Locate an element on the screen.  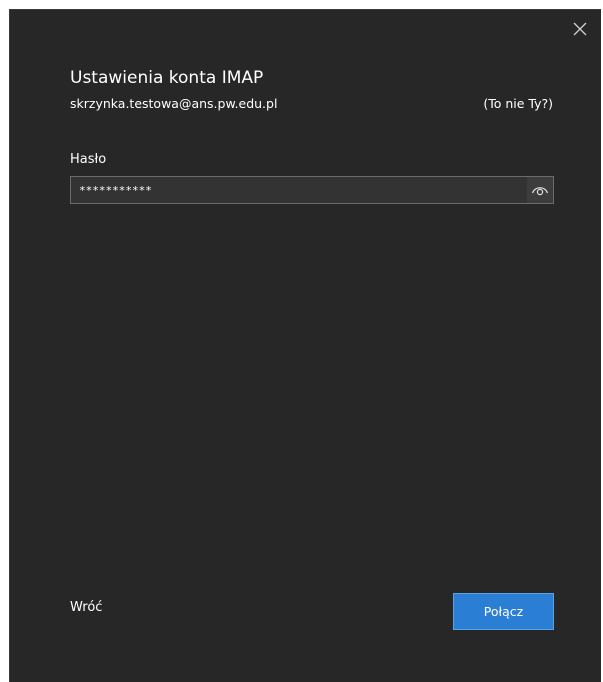
dialog-title: Ustawienia konta IMAP is located at coordinates (167, 78).